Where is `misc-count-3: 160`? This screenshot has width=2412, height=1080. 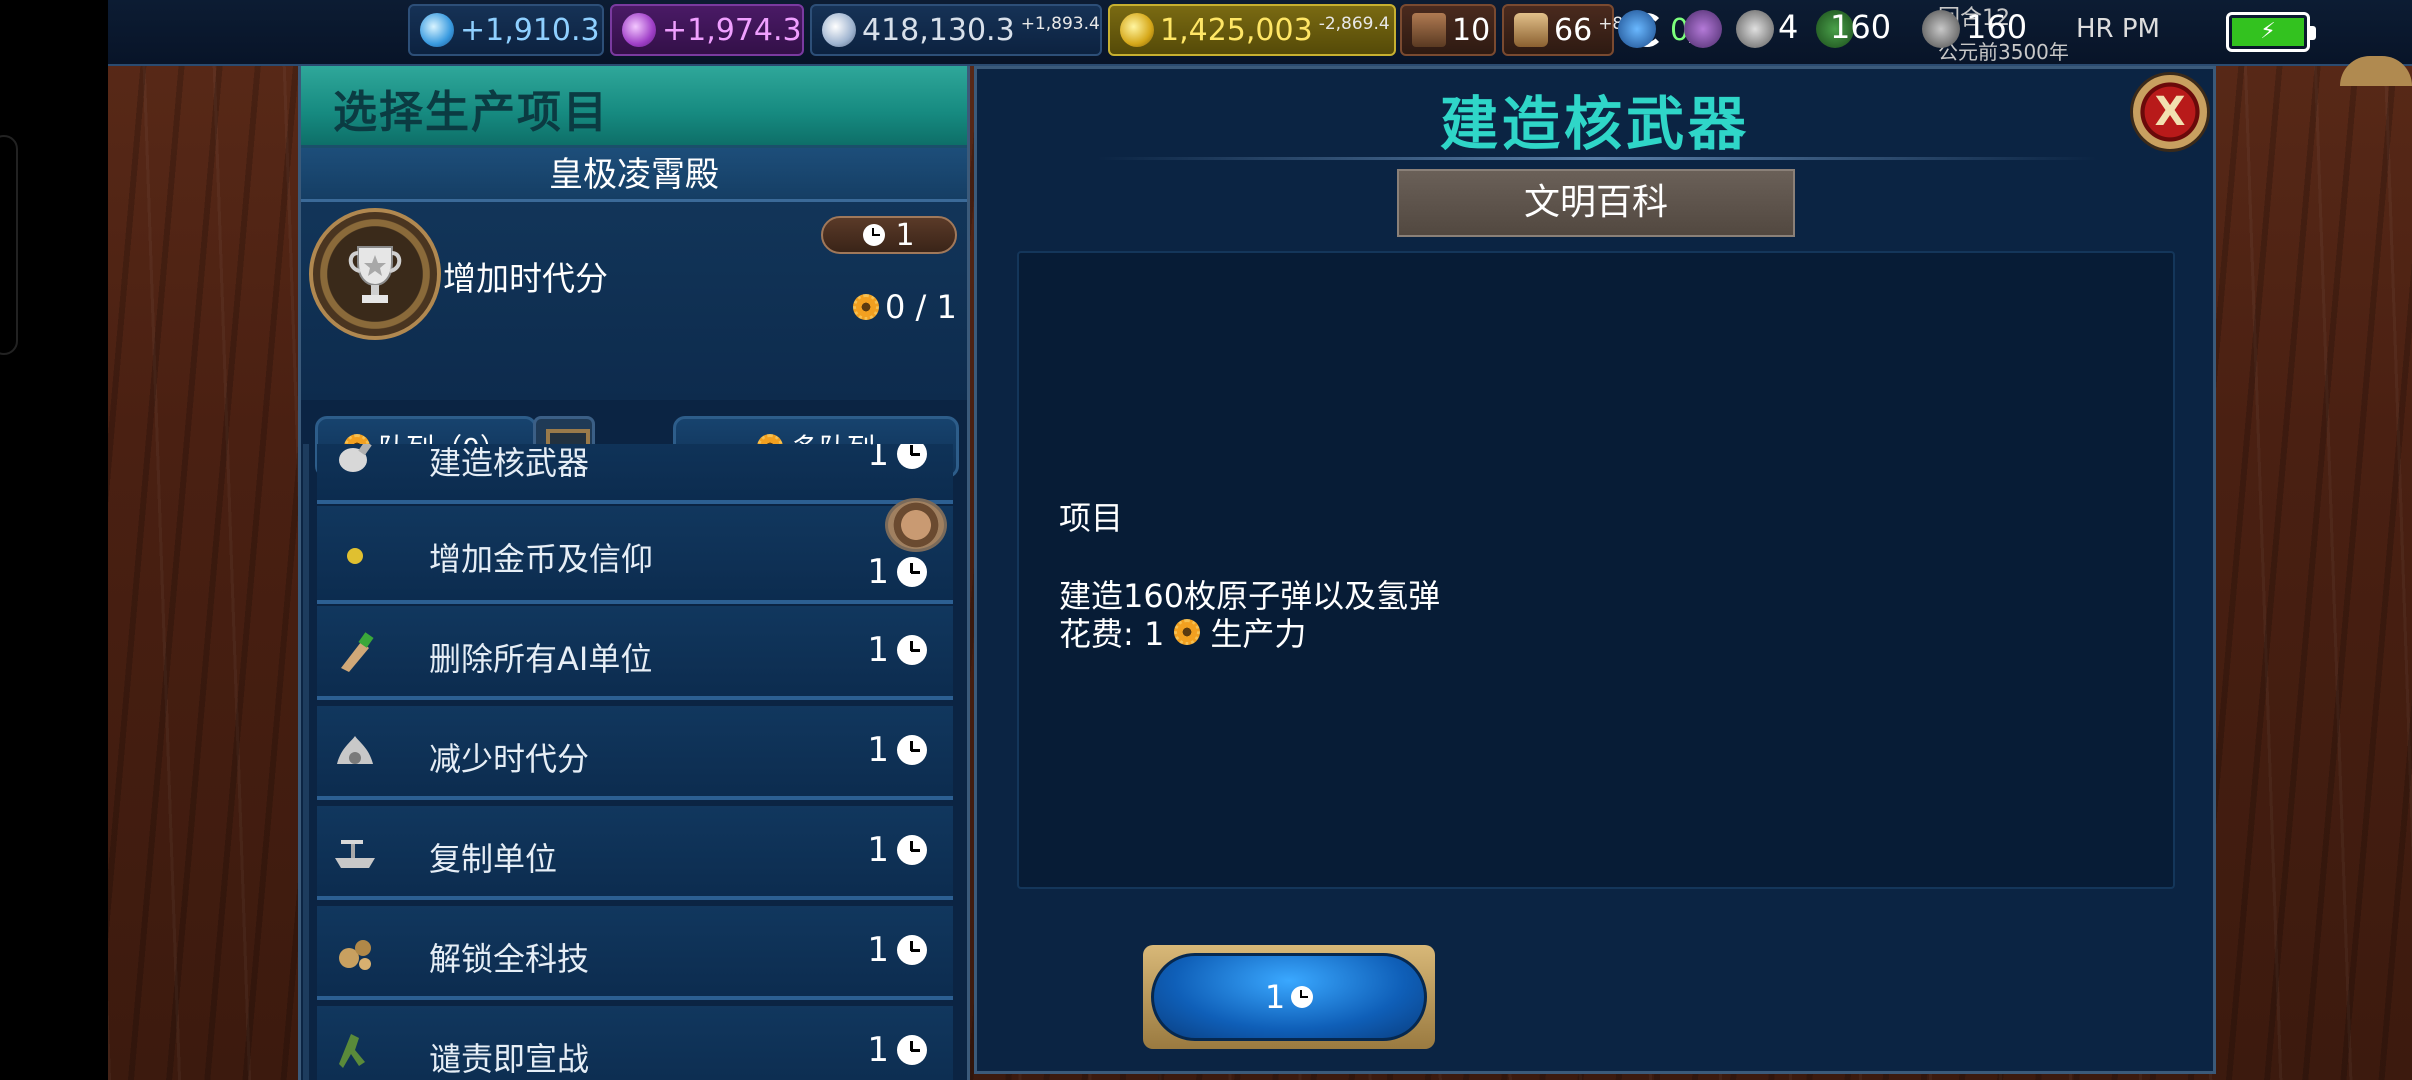 misc-count-3: 160 is located at coordinates (1997, 27).